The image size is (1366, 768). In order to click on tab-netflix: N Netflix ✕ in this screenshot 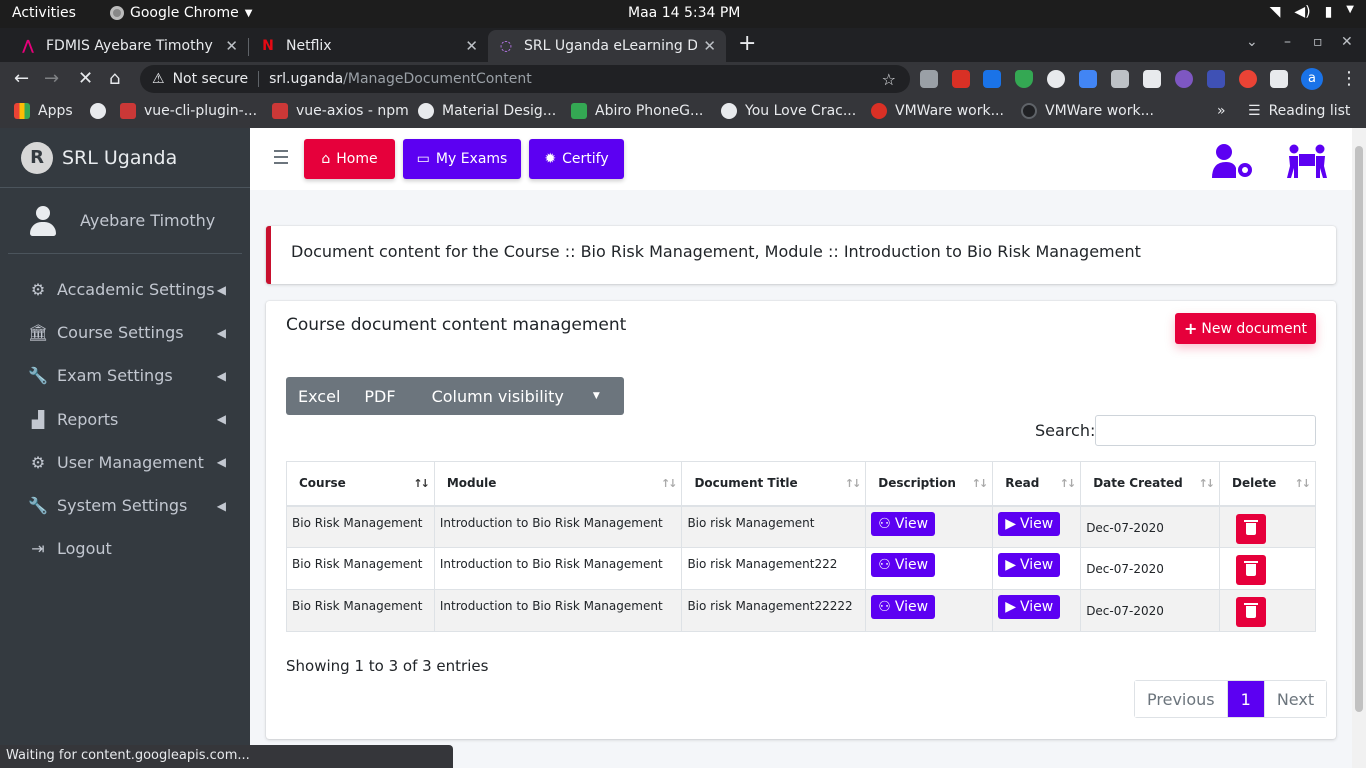, I will do `click(369, 46)`.